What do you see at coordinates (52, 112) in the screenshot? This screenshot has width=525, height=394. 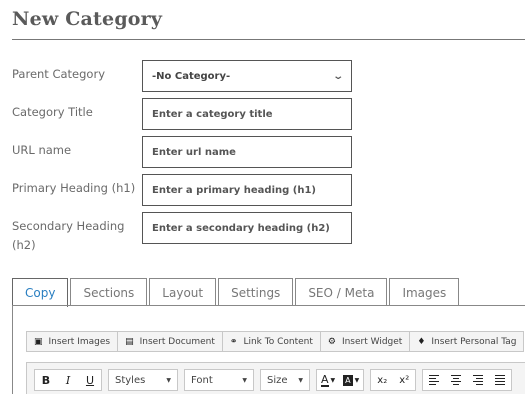 I see `category-title-label: Category Title` at bounding box center [52, 112].